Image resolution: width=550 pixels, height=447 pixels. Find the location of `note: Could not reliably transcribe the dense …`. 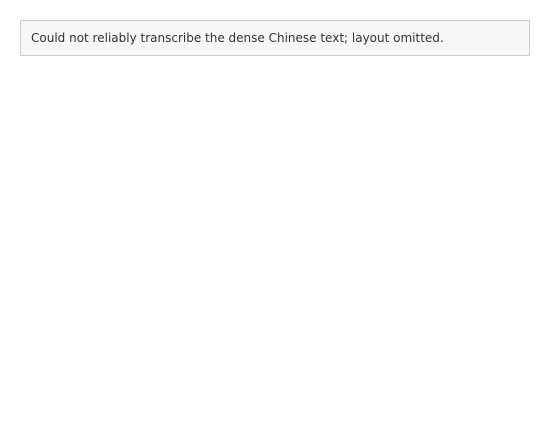

note: Could not reliably transcribe the dense … is located at coordinates (275, 38).